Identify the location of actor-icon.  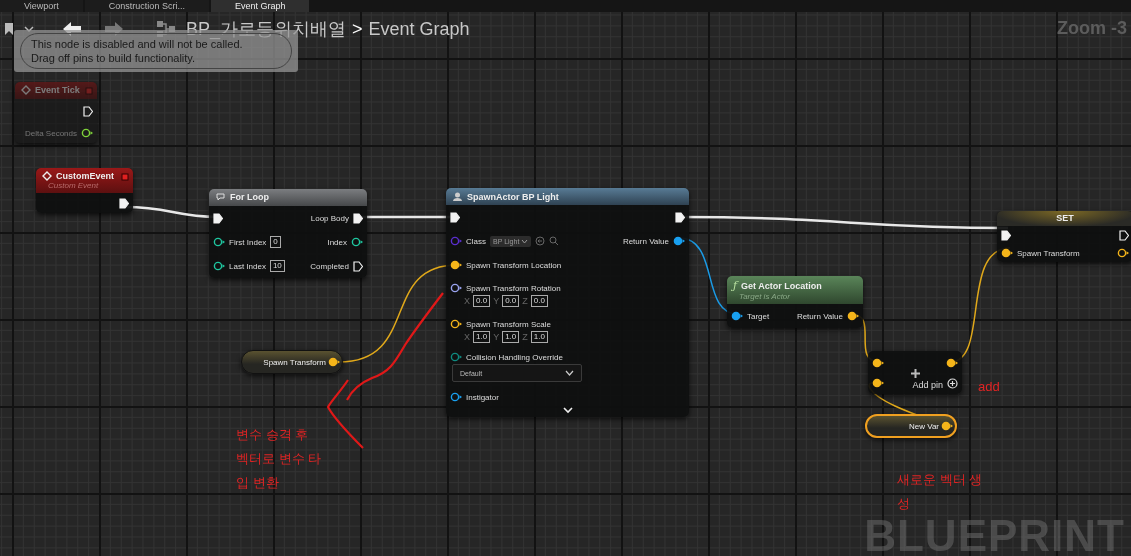
(457, 196).